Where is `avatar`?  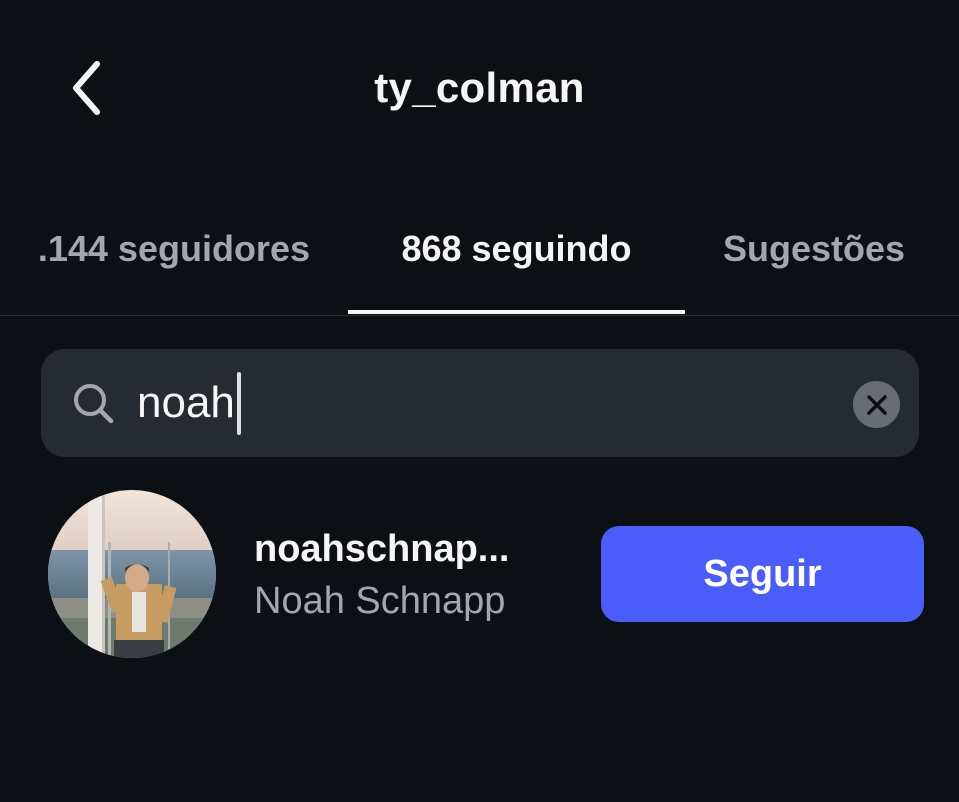
avatar is located at coordinates (132, 574).